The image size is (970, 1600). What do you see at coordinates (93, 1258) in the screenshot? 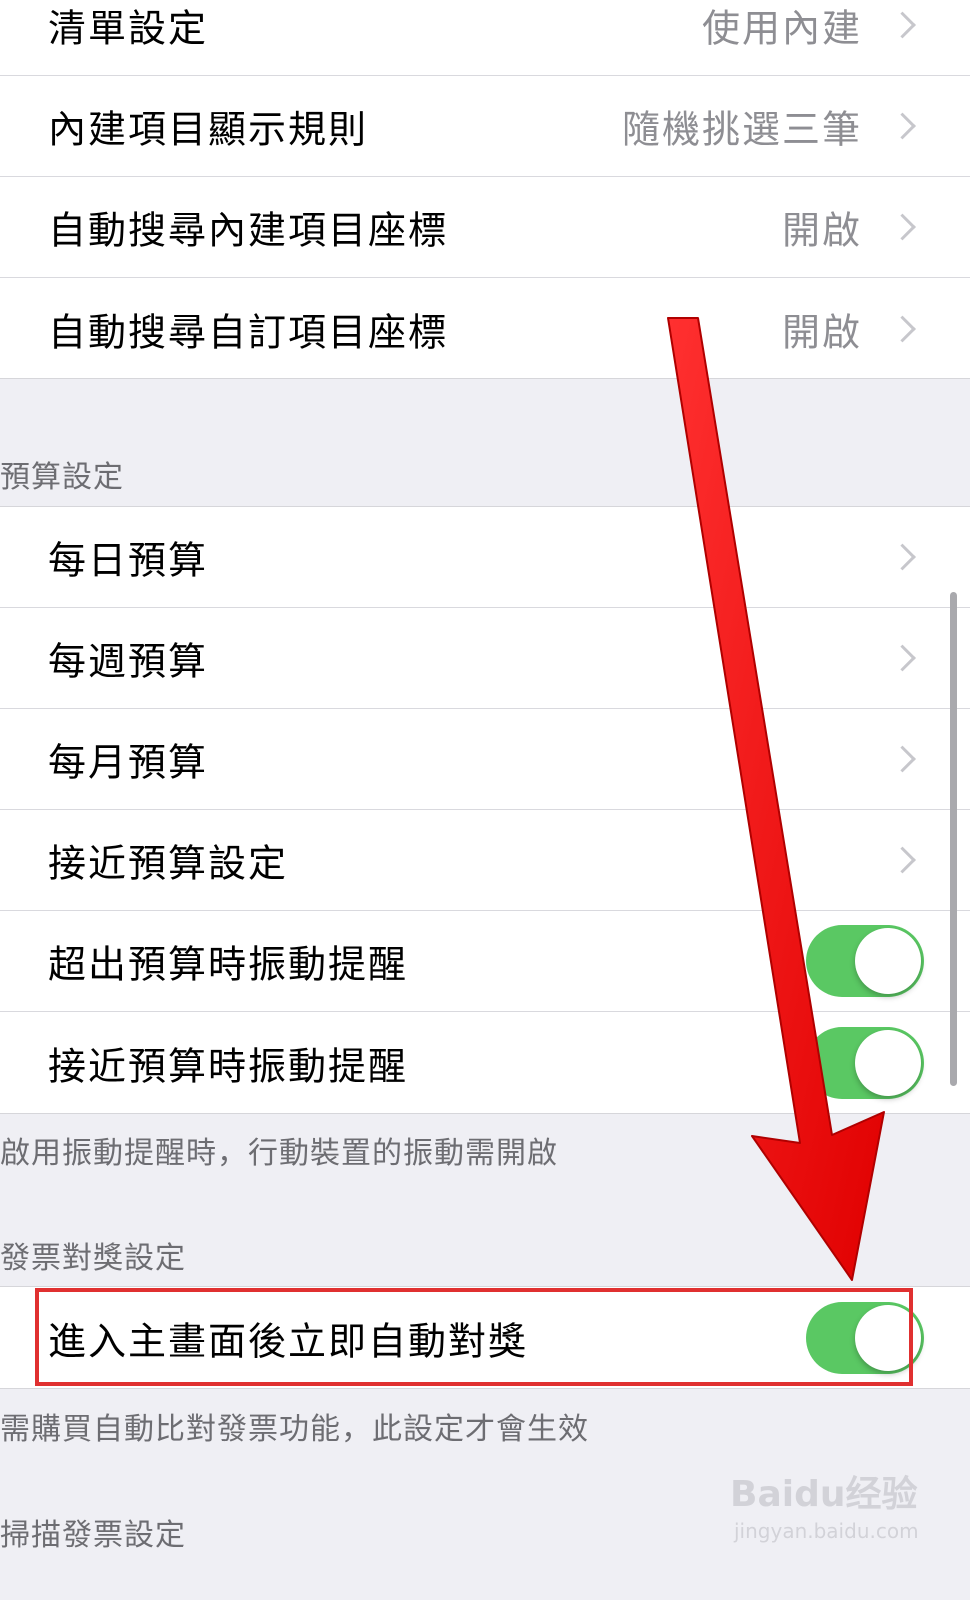
I see `invoice-section-header: 發票對獎設定` at bounding box center [93, 1258].